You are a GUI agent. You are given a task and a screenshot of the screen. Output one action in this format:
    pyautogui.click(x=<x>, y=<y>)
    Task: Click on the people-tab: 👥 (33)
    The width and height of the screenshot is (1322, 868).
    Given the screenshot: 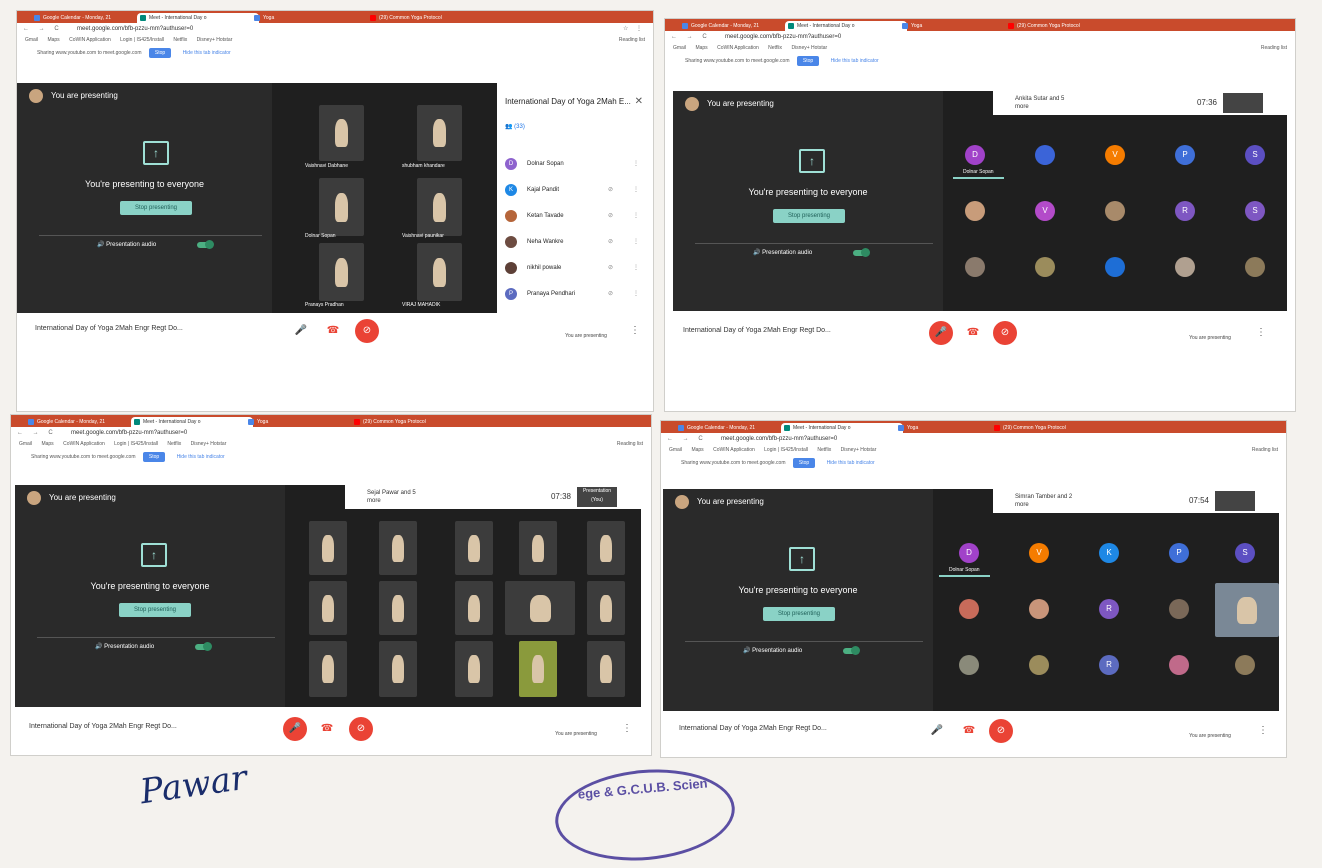 What is the action you would take?
    pyautogui.click(x=515, y=126)
    